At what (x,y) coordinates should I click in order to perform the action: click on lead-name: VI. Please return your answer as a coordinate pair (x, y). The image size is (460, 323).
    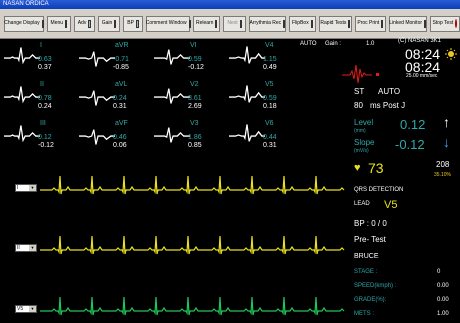
    Looking at the image, I should click on (193, 45).